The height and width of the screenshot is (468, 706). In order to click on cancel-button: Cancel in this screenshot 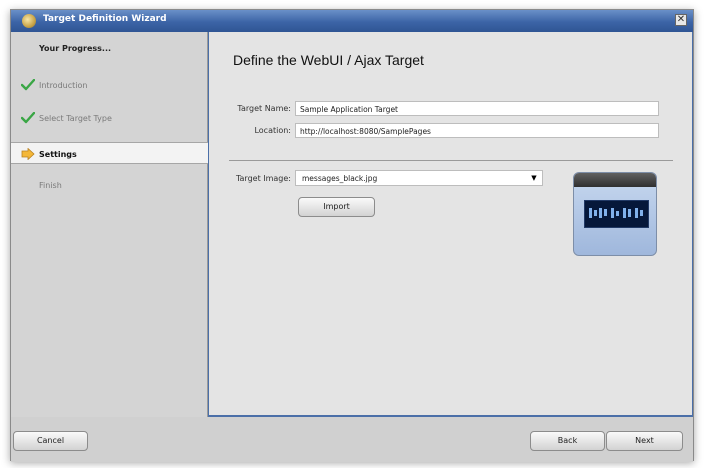, I will do `click(50, 441)`.